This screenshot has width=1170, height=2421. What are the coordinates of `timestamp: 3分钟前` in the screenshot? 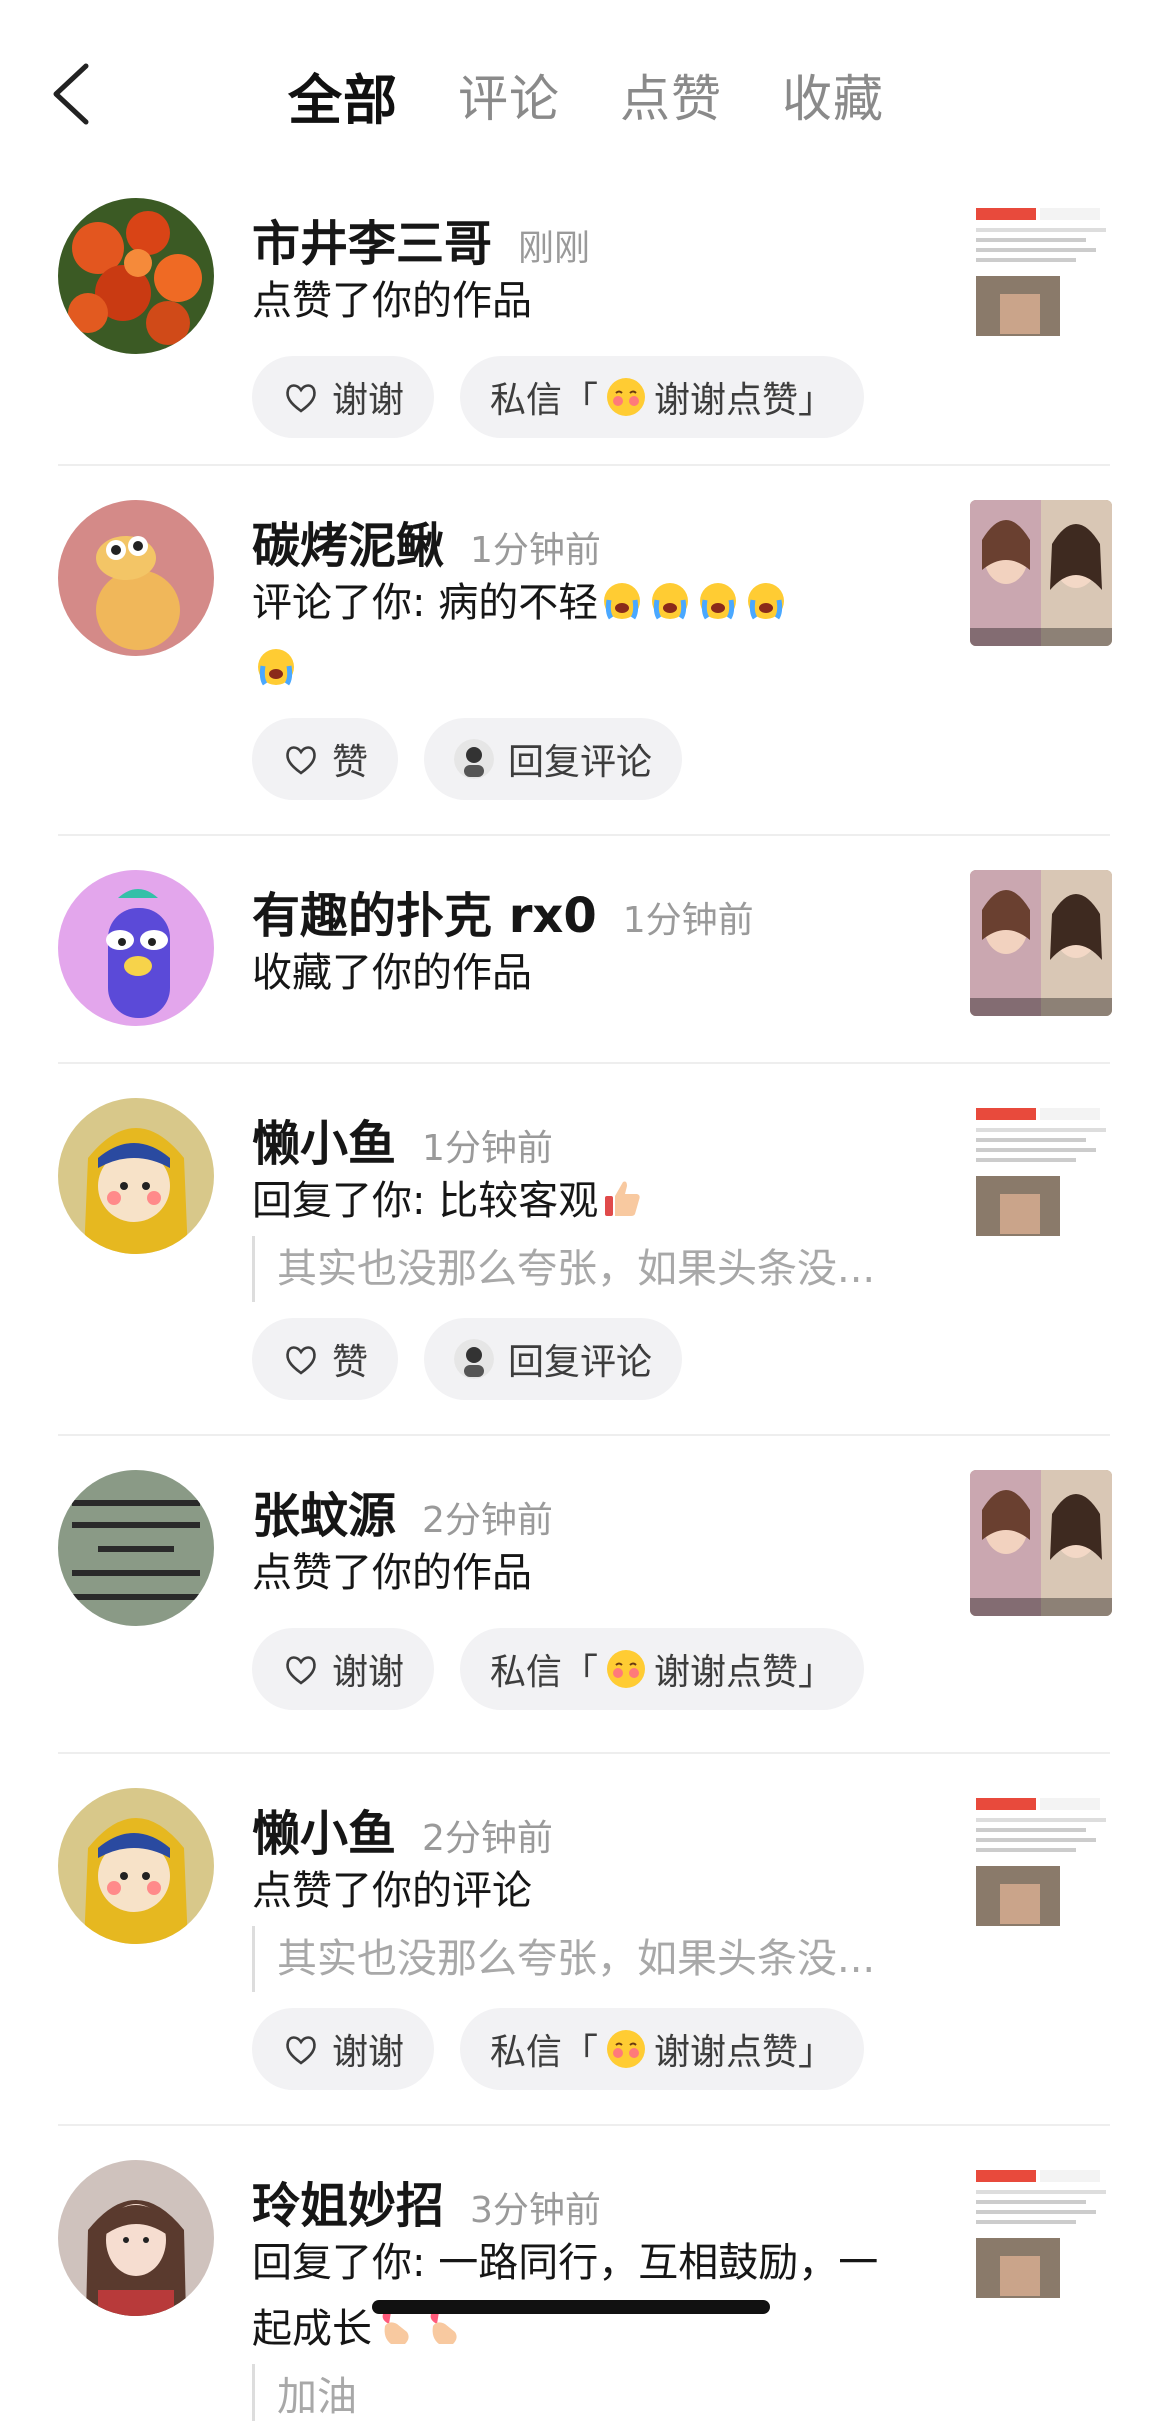 It's located at (535, 2210).